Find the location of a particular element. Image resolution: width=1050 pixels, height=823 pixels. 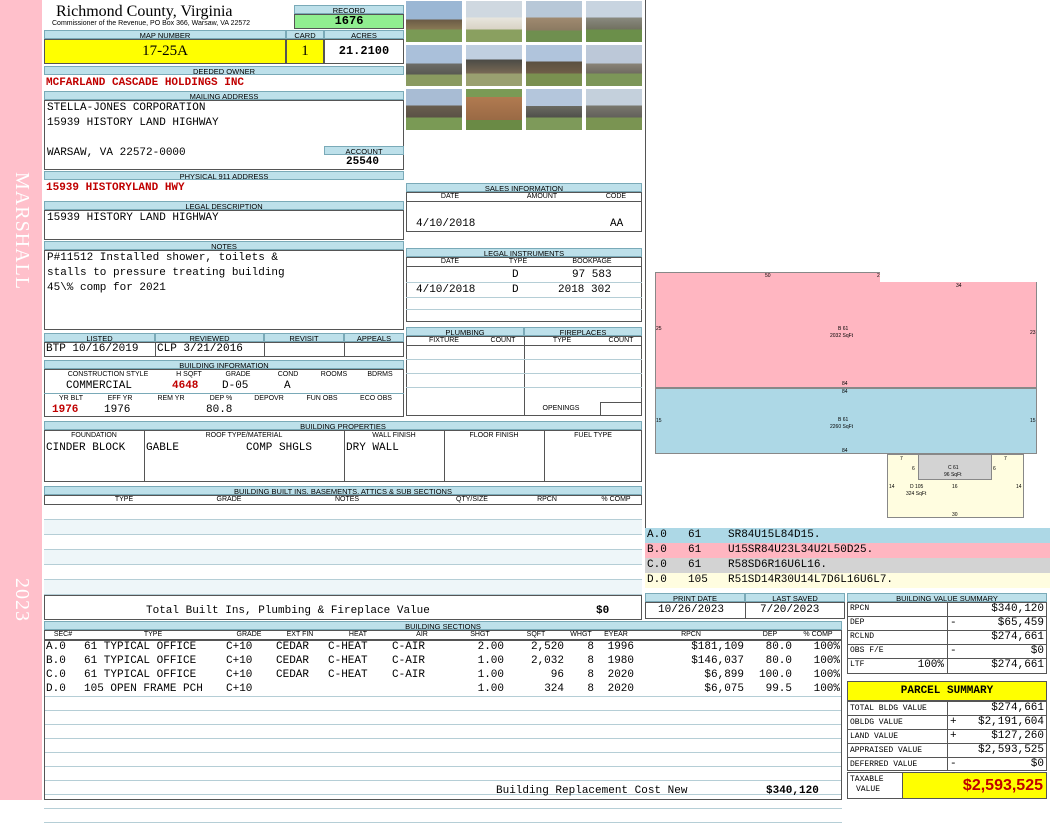

li-row2-bookpage: 2018 302 is located at coordinates (584, 290).